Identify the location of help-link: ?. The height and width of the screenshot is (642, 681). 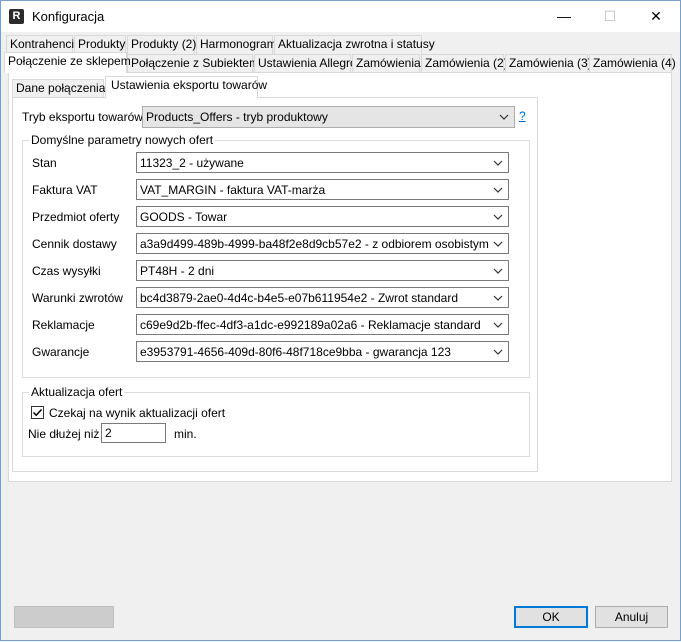
(522, 116).